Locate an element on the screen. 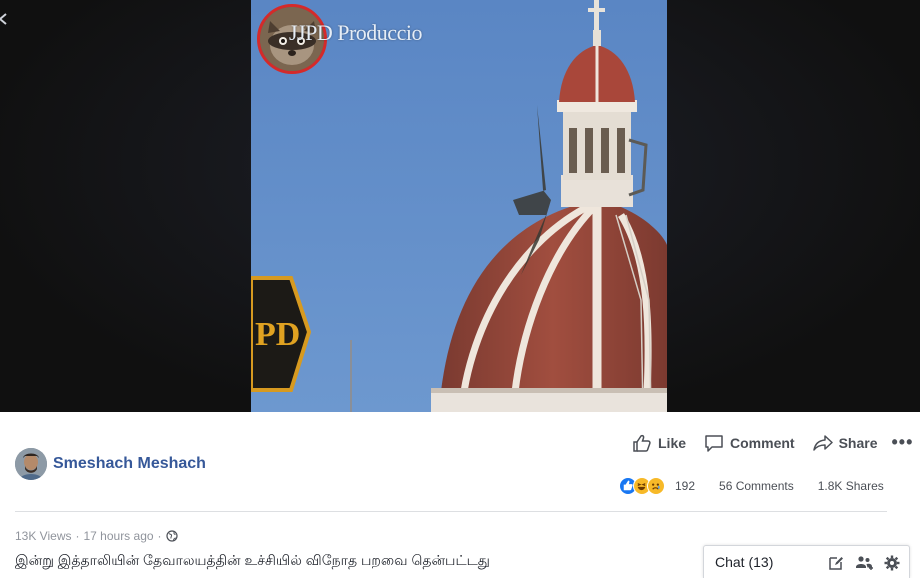 This screenshot has width=920, height=578. like-icon is located at coordinates (642, 443).